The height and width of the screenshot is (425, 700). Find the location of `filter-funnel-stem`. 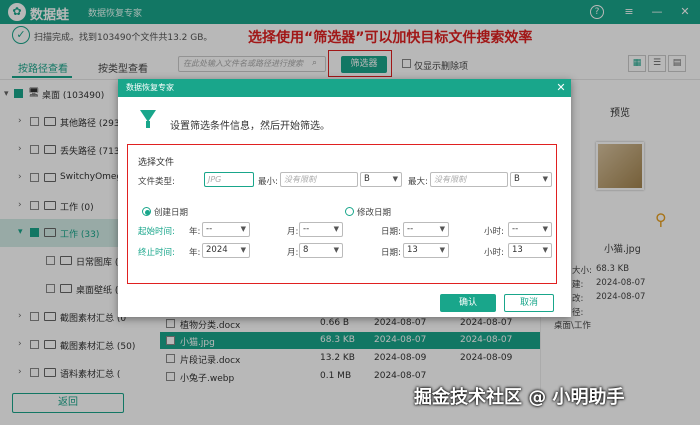

filter-funnel-stem is located at coordinates (148, 124).